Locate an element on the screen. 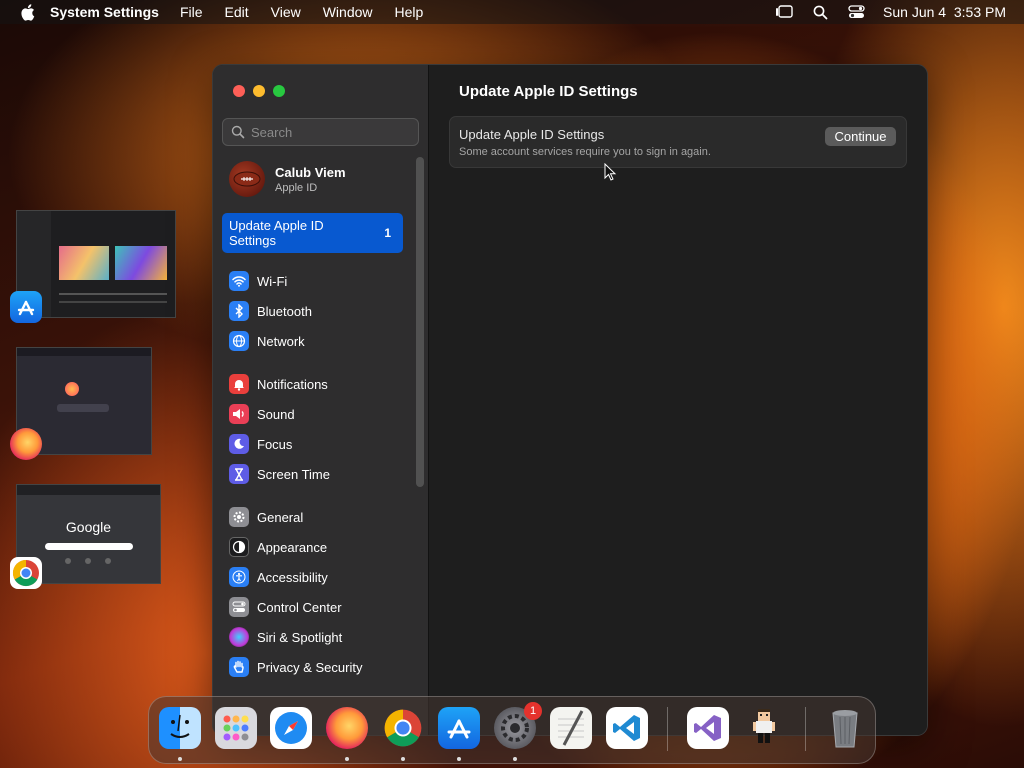  avatar is located at coordinates (247, 179).